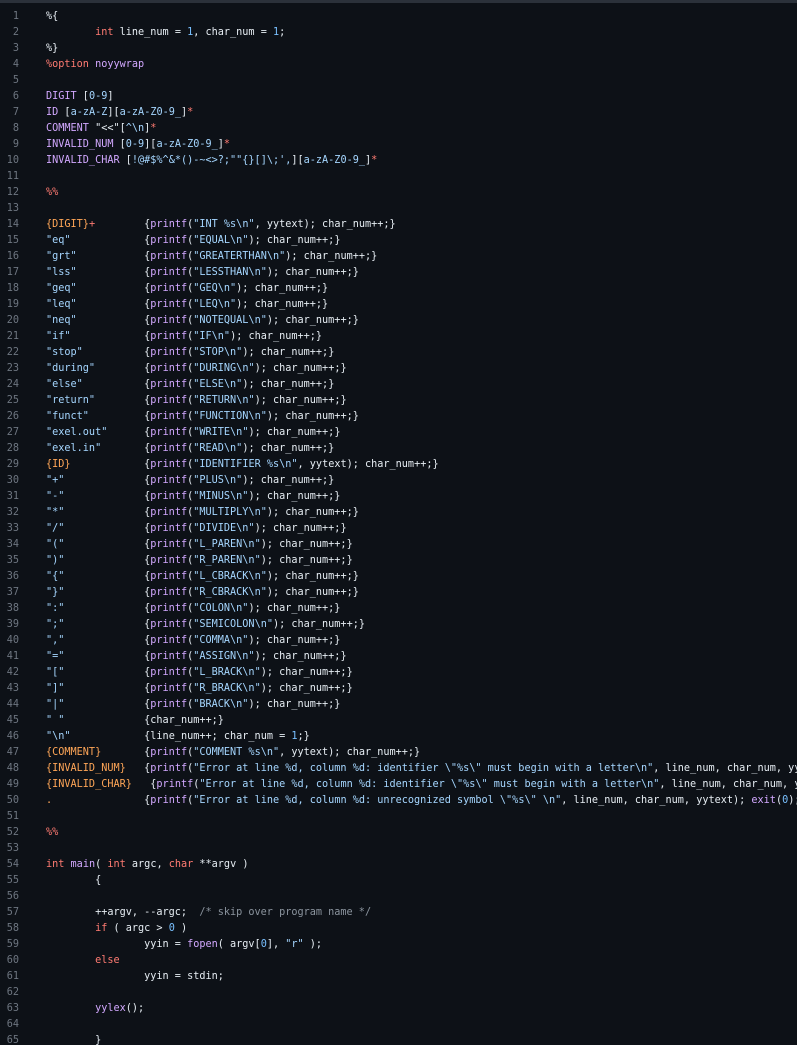  What do you see at coordinates (193, 497) in the screenshot?
I see `code-text: "-" {printf("MINUS\n"); char_num++;}` at bounding box center [193, 497].